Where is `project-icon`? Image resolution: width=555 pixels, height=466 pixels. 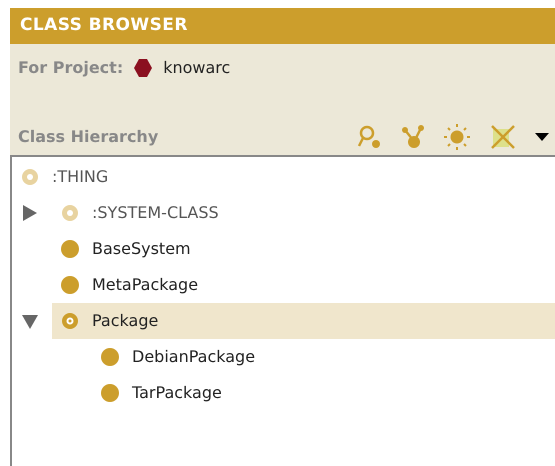 project-icon is located at coordinates (143, 68).